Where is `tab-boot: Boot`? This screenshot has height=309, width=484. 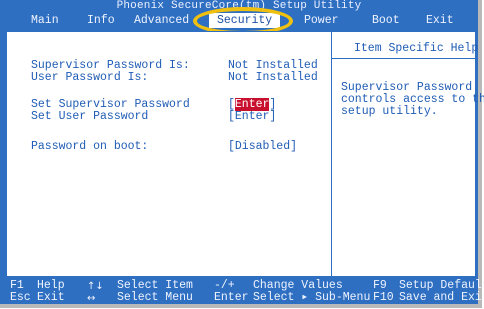 tab-boot: Boot is located at coordinates (386, 20).